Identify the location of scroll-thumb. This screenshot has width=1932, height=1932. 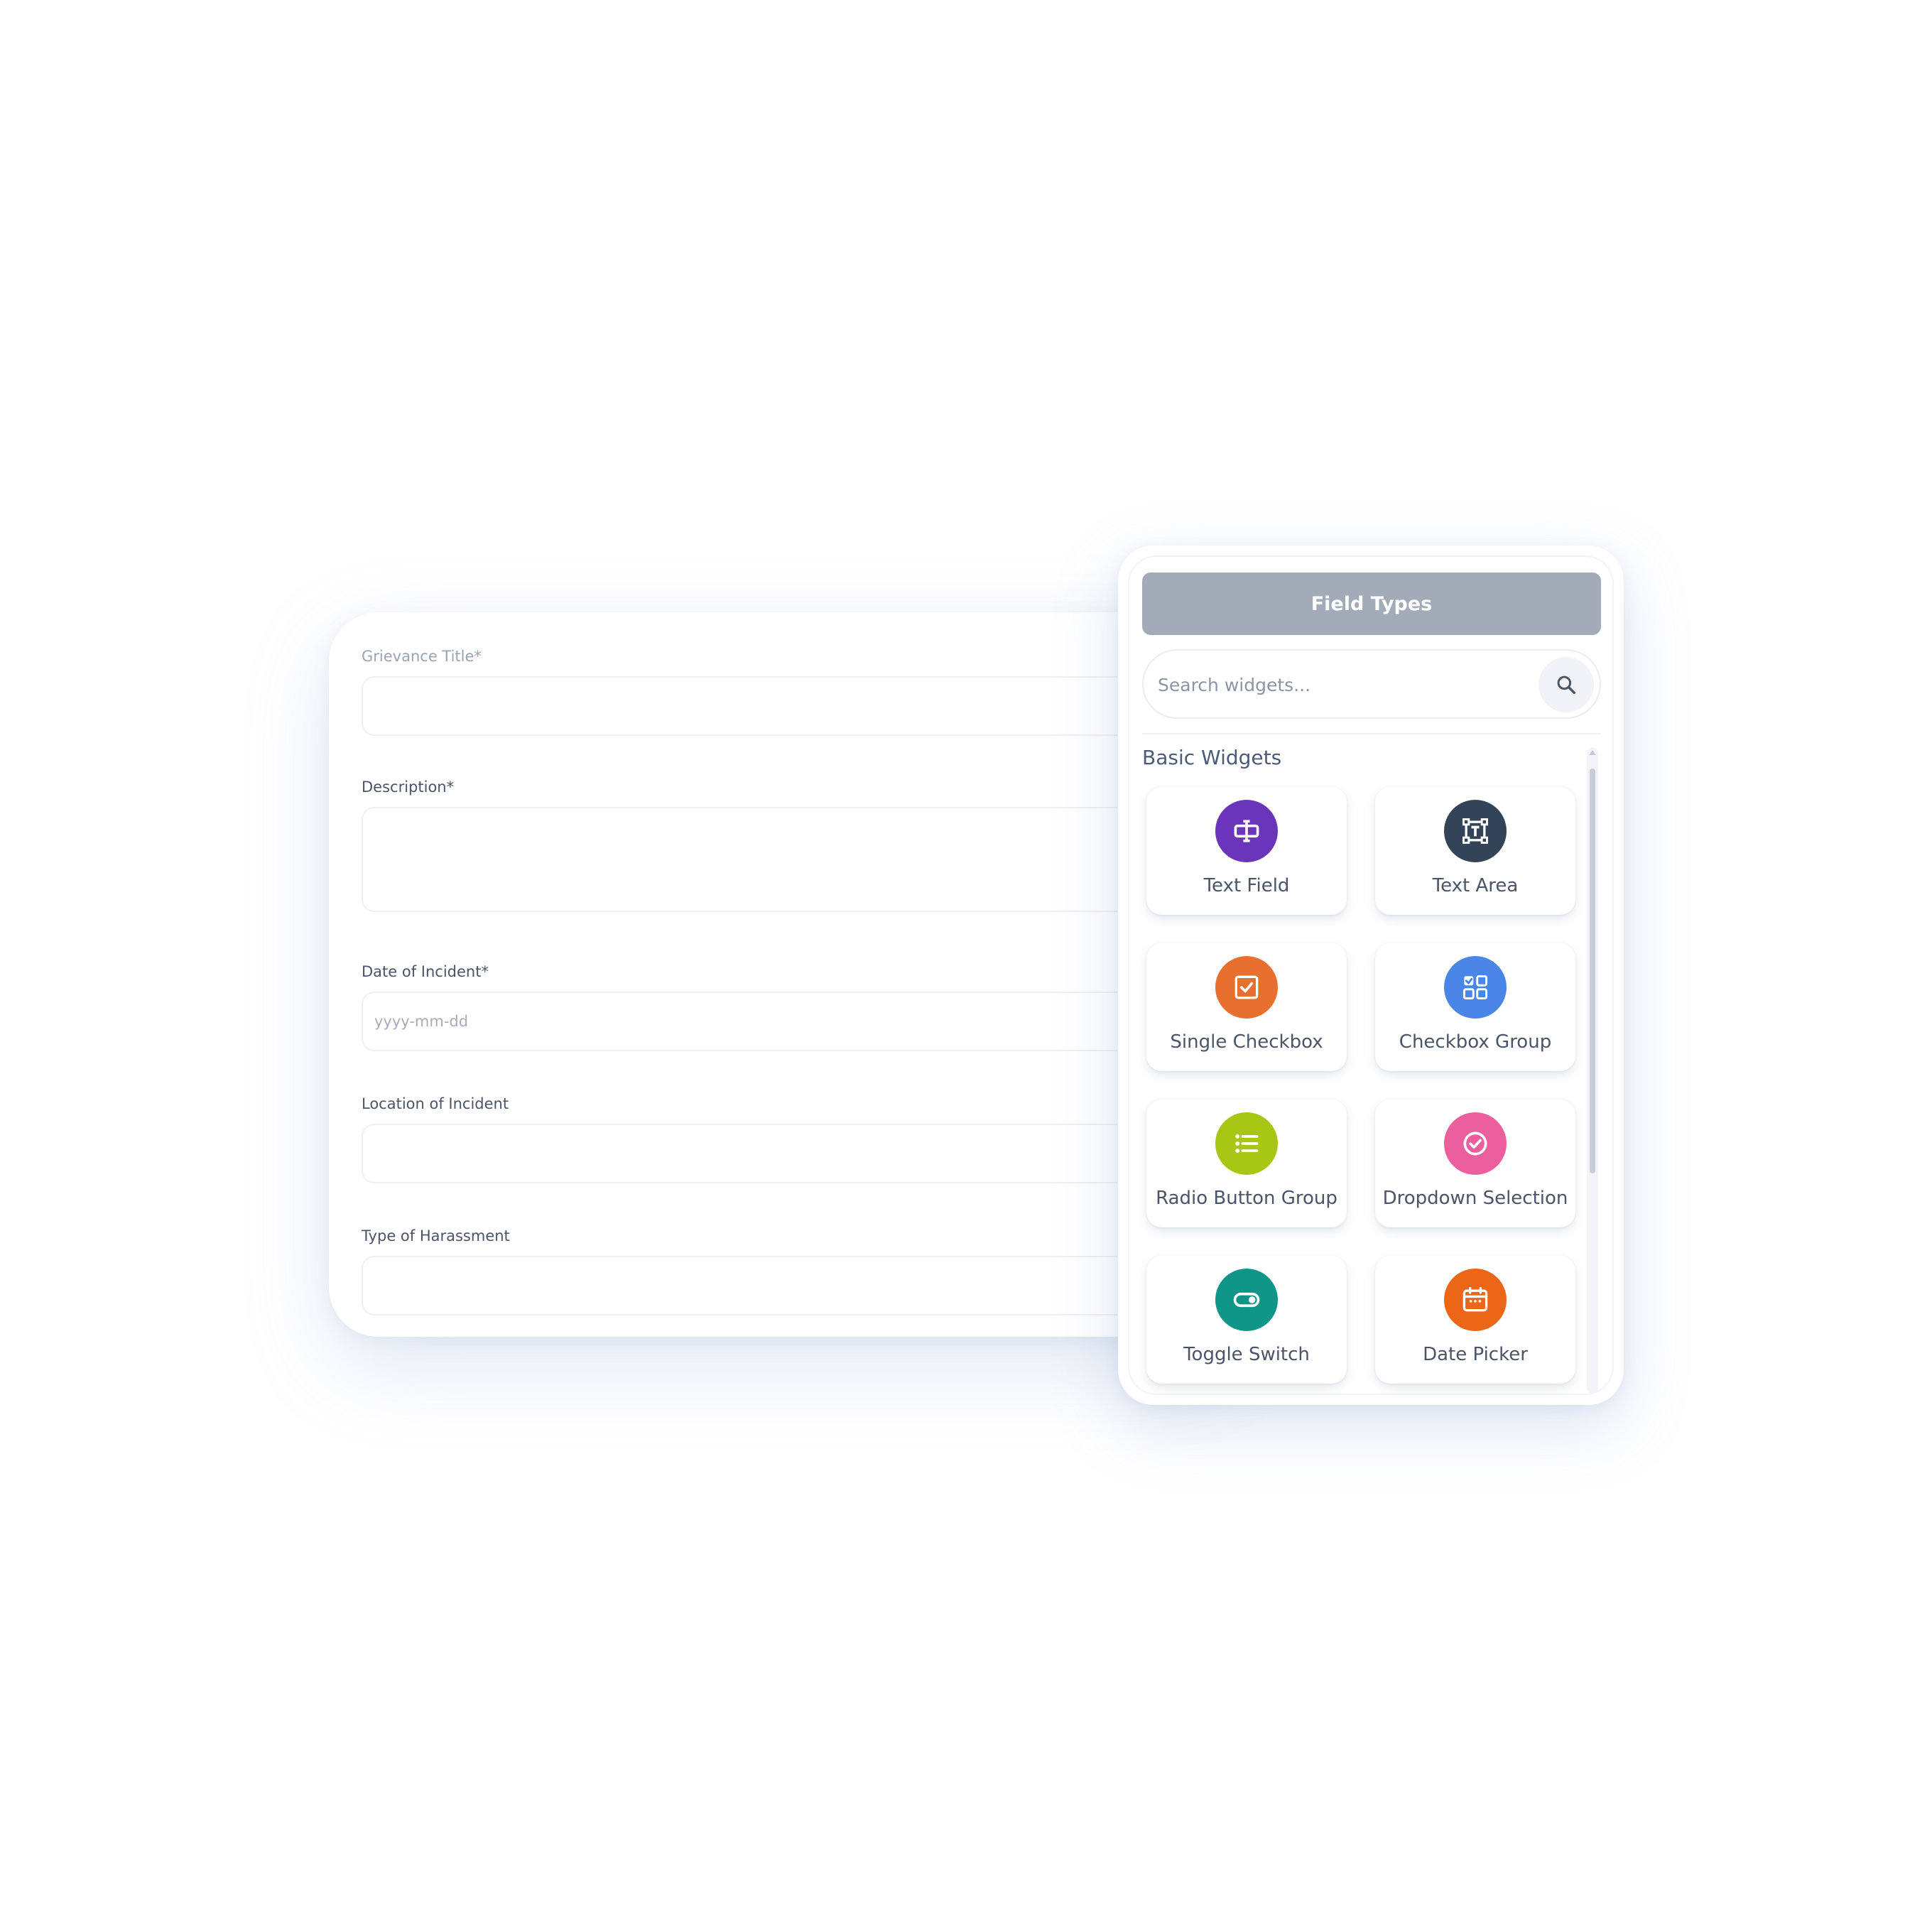
(1593, 971).